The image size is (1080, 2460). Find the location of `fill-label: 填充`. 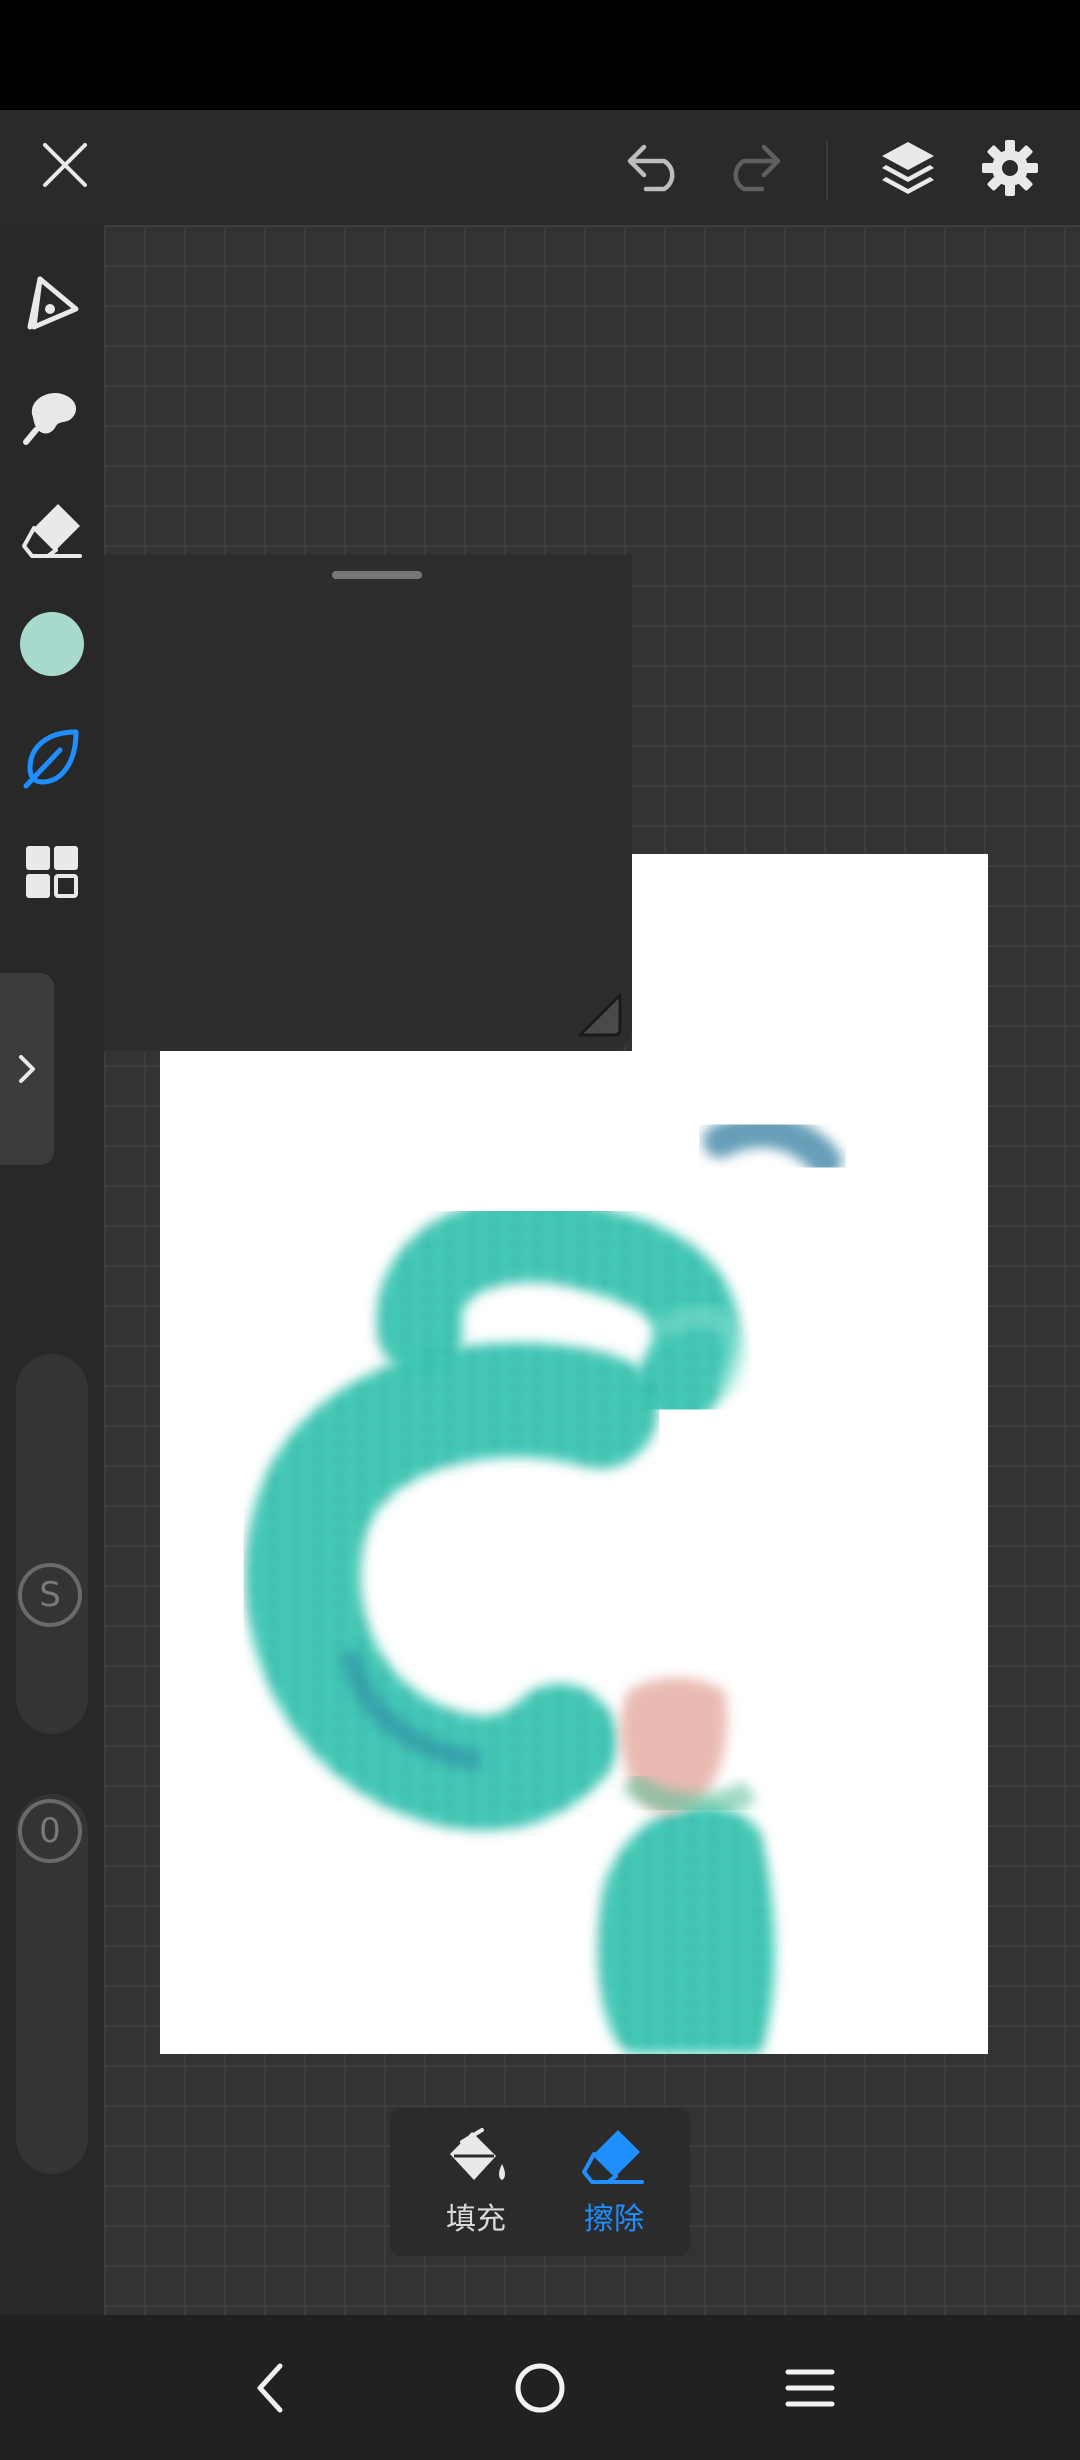

fill-label: 填充 is located at coordinates (476, 2219).